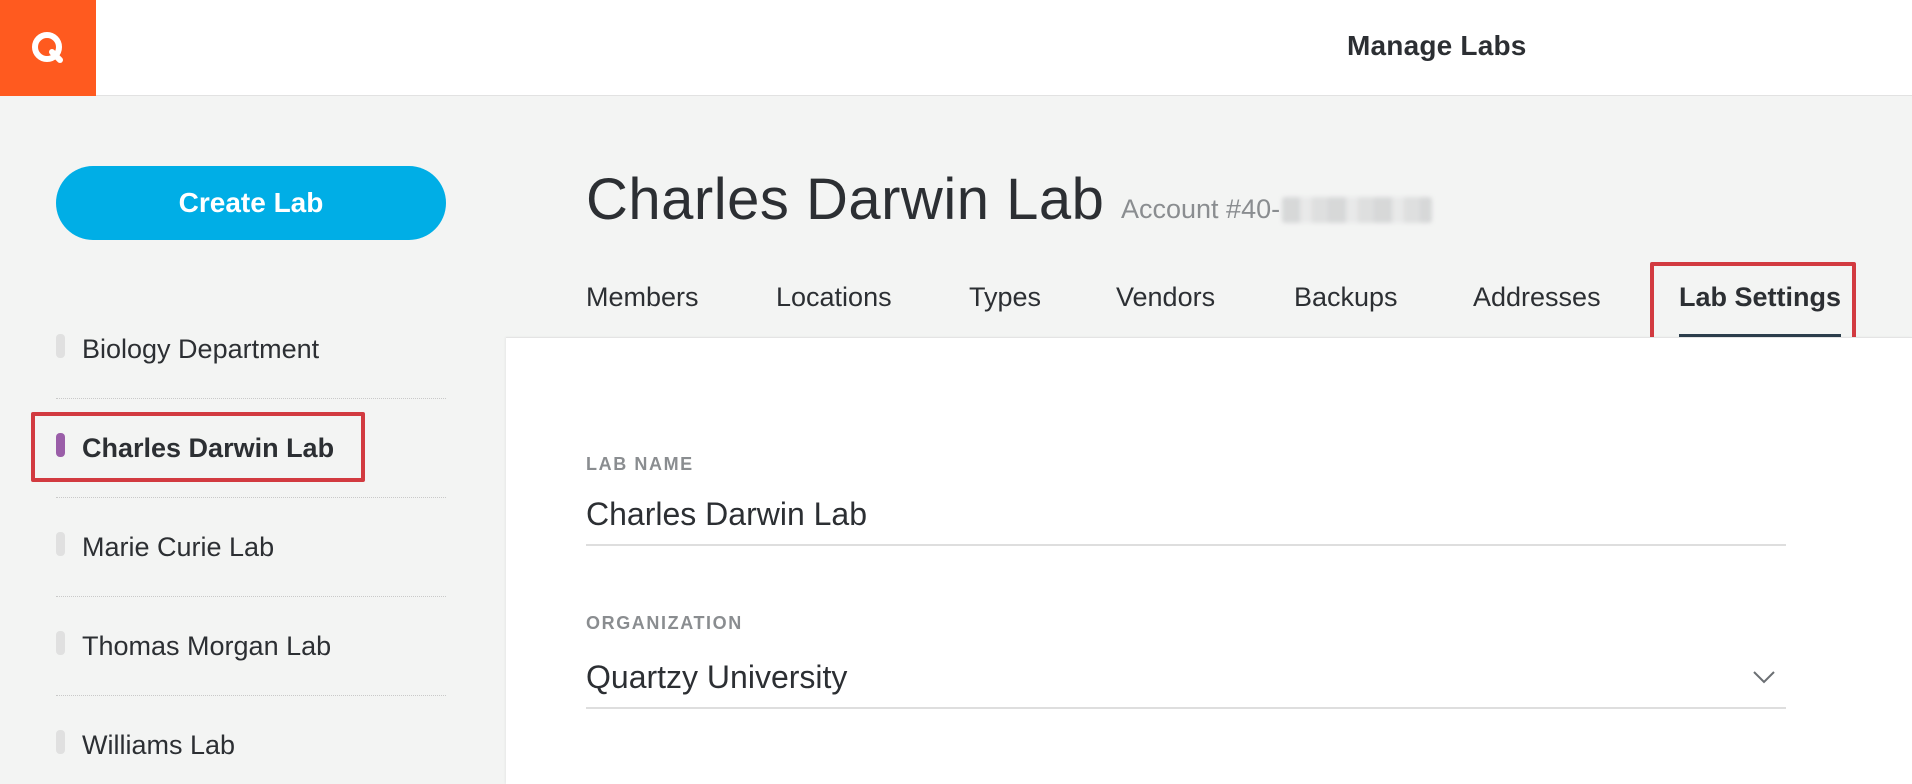 The image size is (1912, 784). I want to click on page-title: Charles Darwin Lab, so click(845, 199).